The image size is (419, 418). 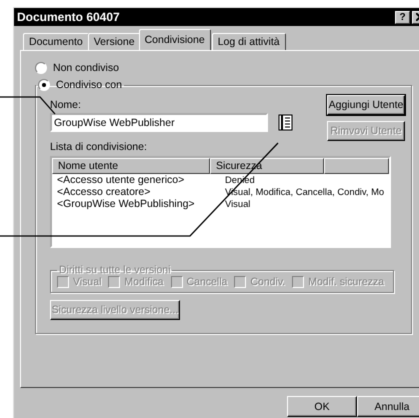 I want to click on checkbox-label: Visual, so click(x=87, y=282).